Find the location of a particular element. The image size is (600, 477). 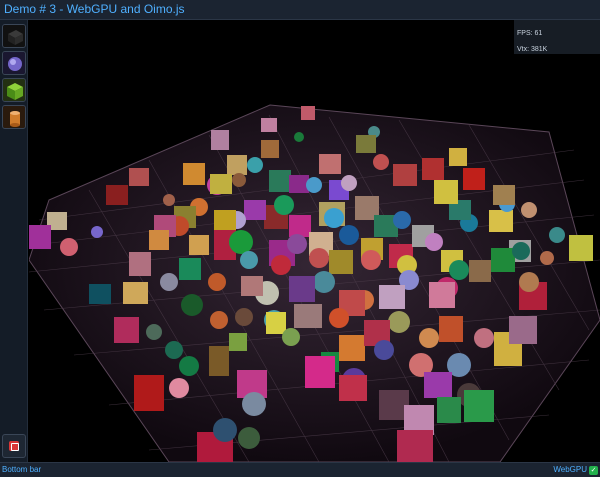

renderer-label: WebGPU is located at coordinates (570, 469).